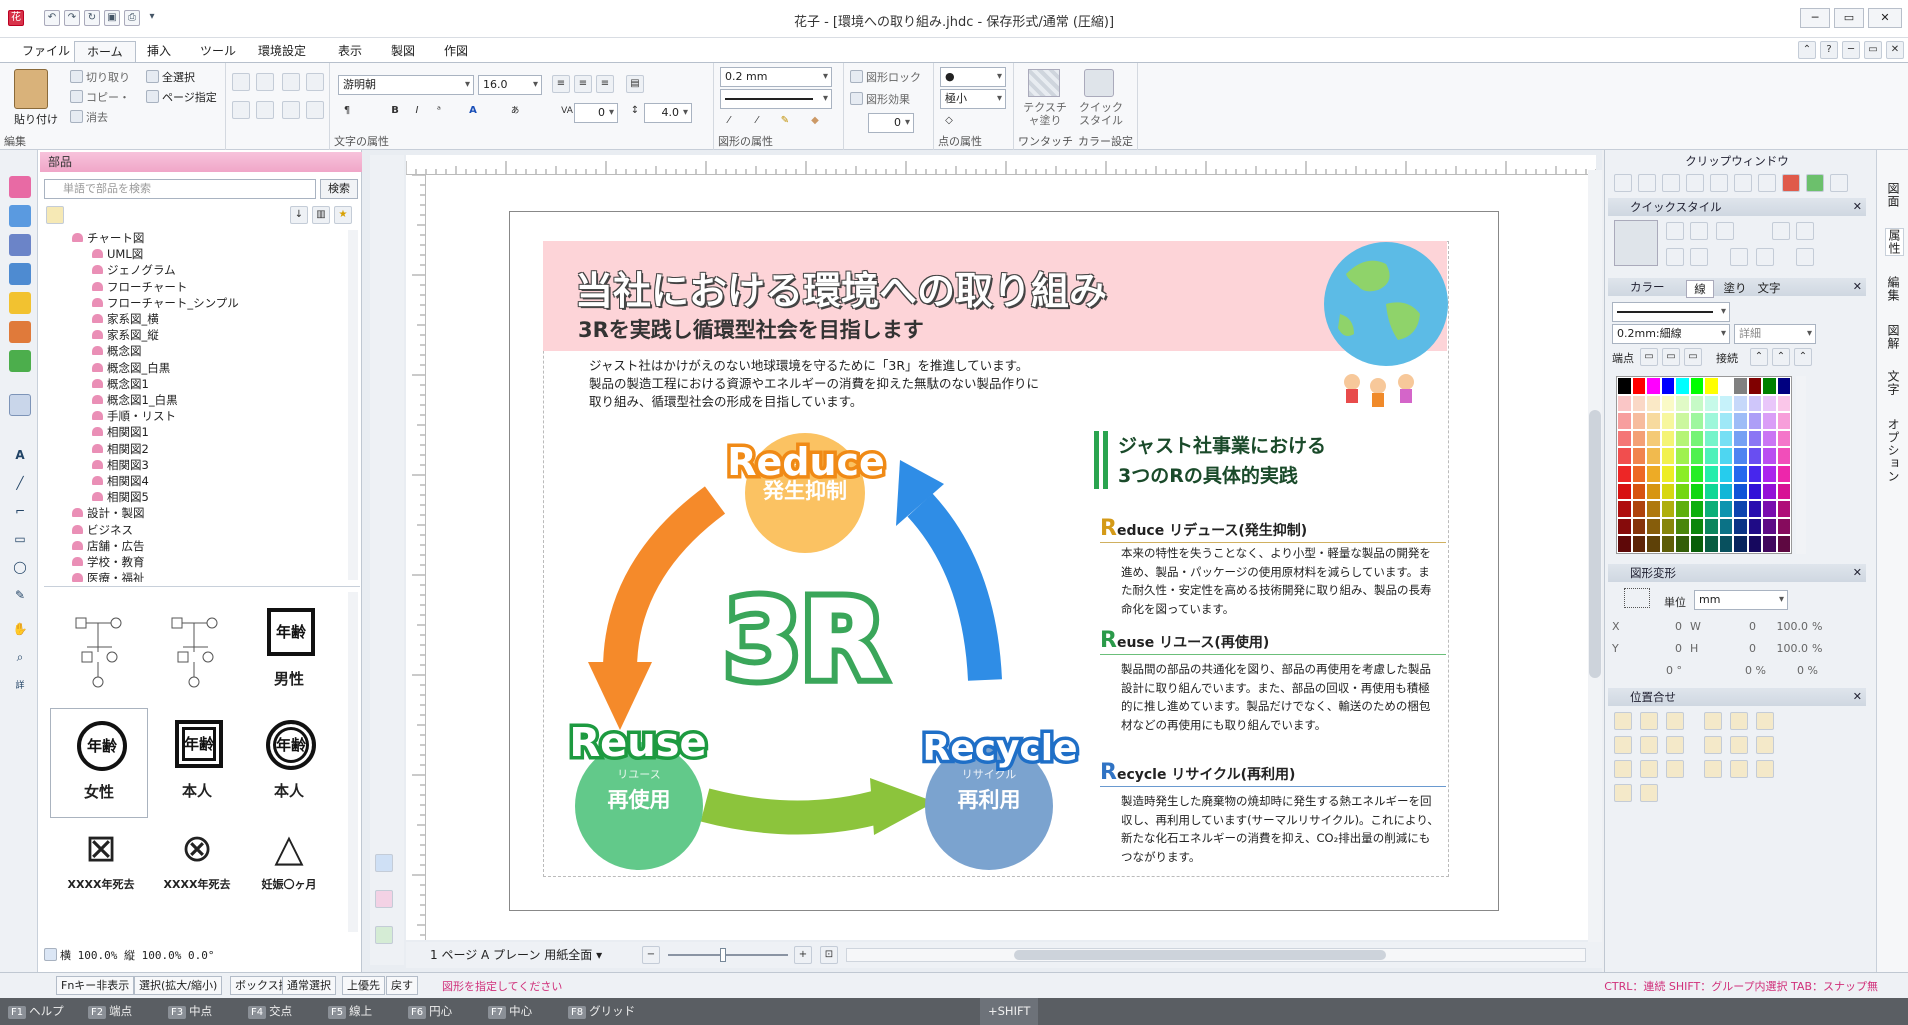 The image size is (1908, 1025). I want to click on transform-close-icon: ✕, so click(1857, 573).